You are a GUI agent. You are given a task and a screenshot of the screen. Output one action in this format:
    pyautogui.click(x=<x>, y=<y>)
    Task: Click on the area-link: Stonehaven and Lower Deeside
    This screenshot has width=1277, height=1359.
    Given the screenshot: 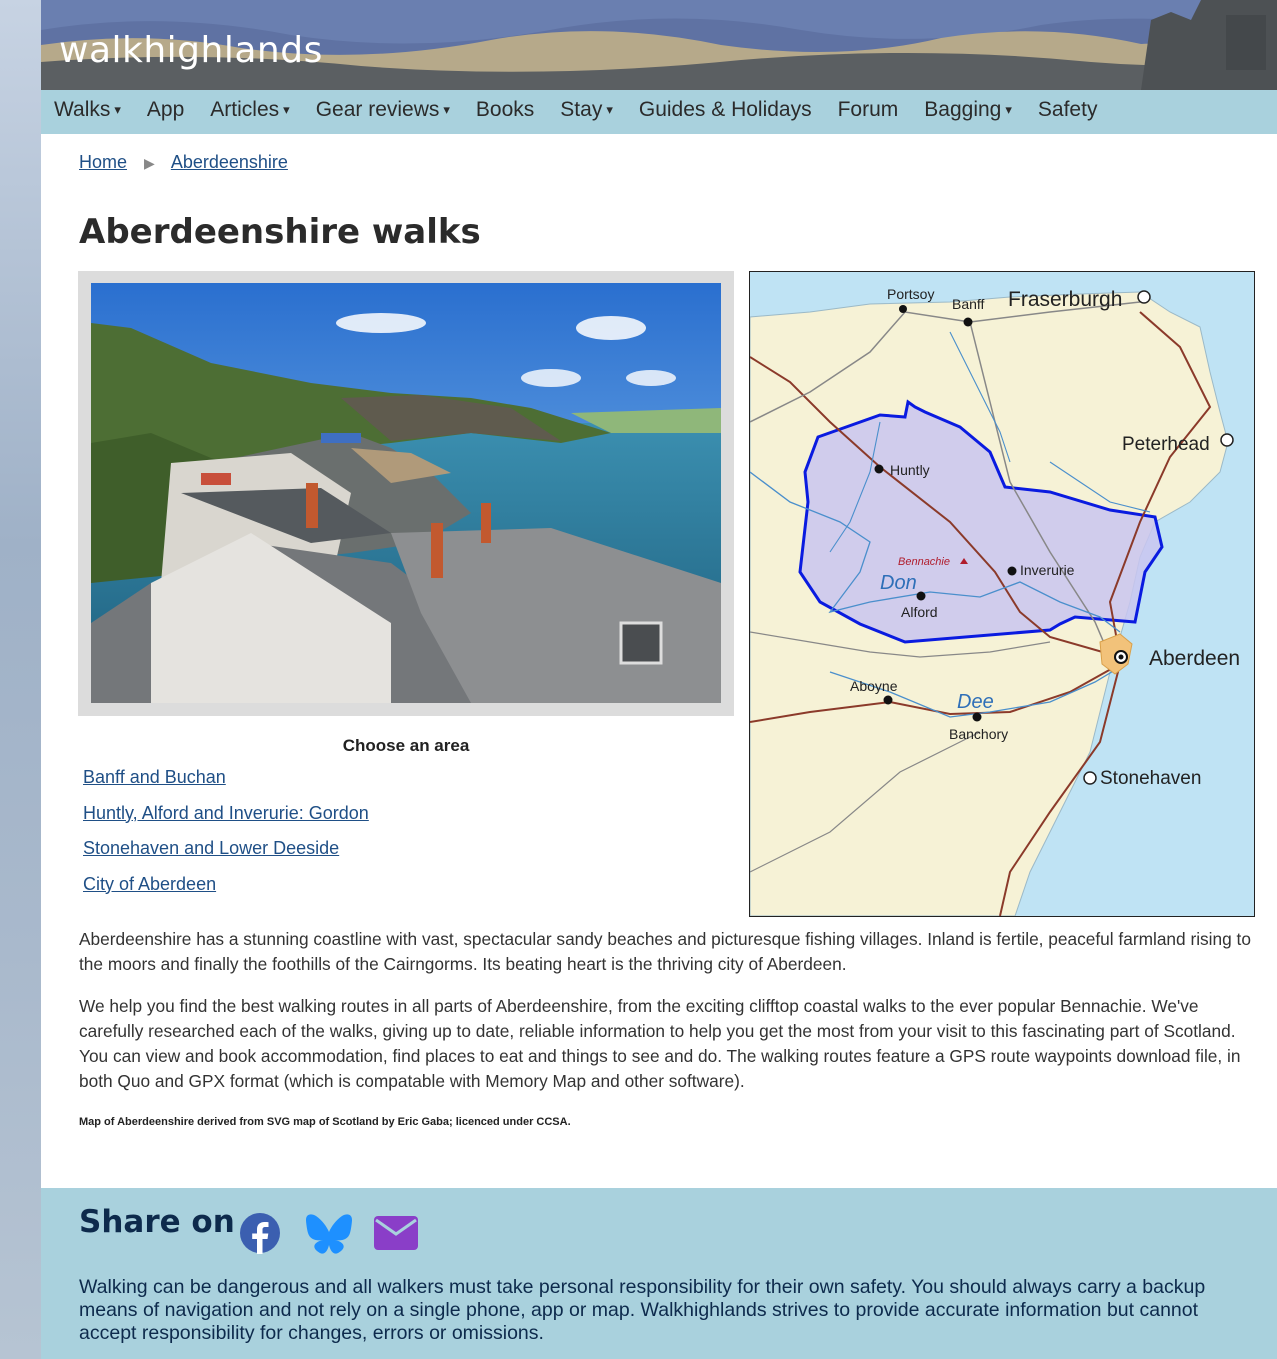 What is the action you would take?
    pyautogui.click(x=211, y=848)
    